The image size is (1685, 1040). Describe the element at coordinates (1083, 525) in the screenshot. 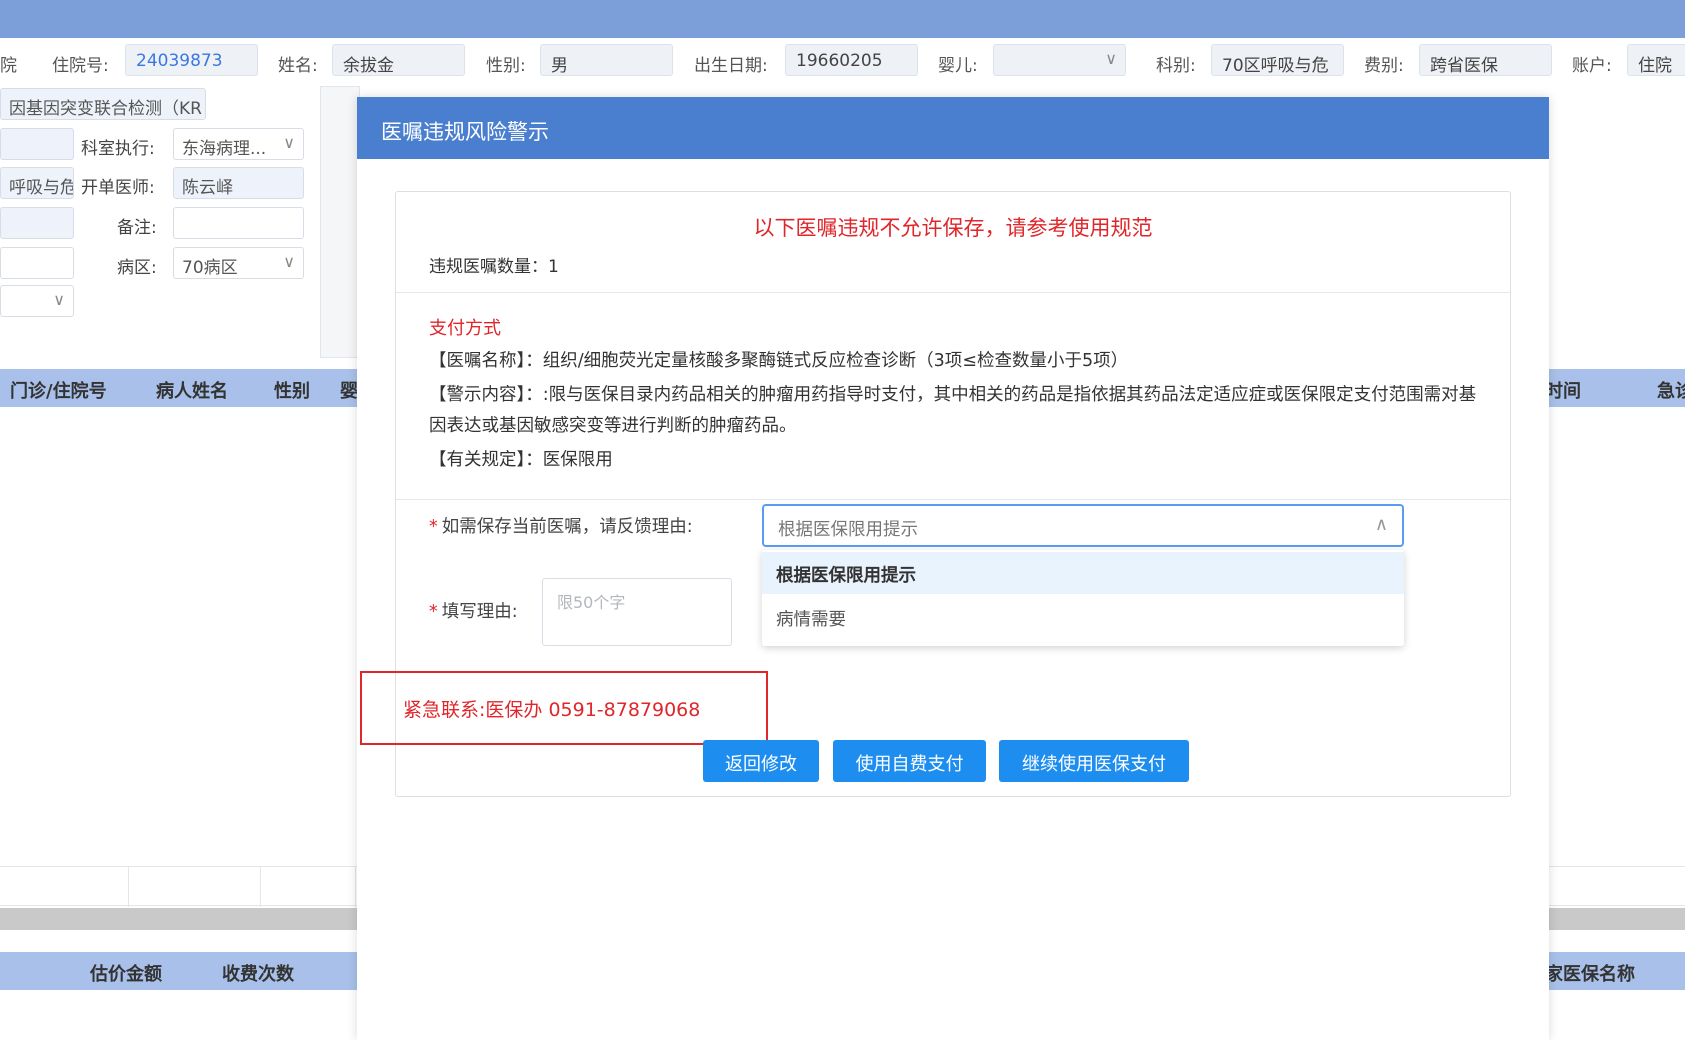

I see `reason-select: 根据医保限用提示 ∧` at that location.